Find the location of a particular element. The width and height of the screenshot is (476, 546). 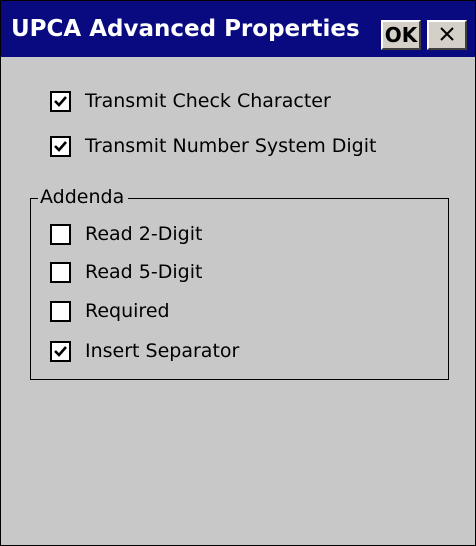

read-5-digit-checkbox: Read 5-Digit is located at coordinates (126, 272).